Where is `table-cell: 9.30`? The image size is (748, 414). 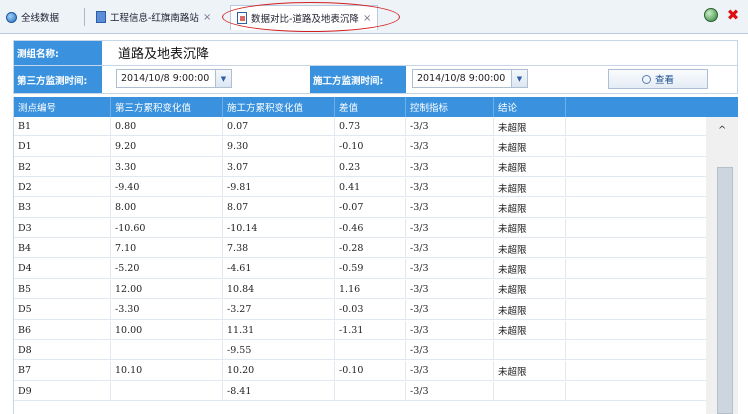 table-cell: 9.30 is located at coordinates (279, 147).